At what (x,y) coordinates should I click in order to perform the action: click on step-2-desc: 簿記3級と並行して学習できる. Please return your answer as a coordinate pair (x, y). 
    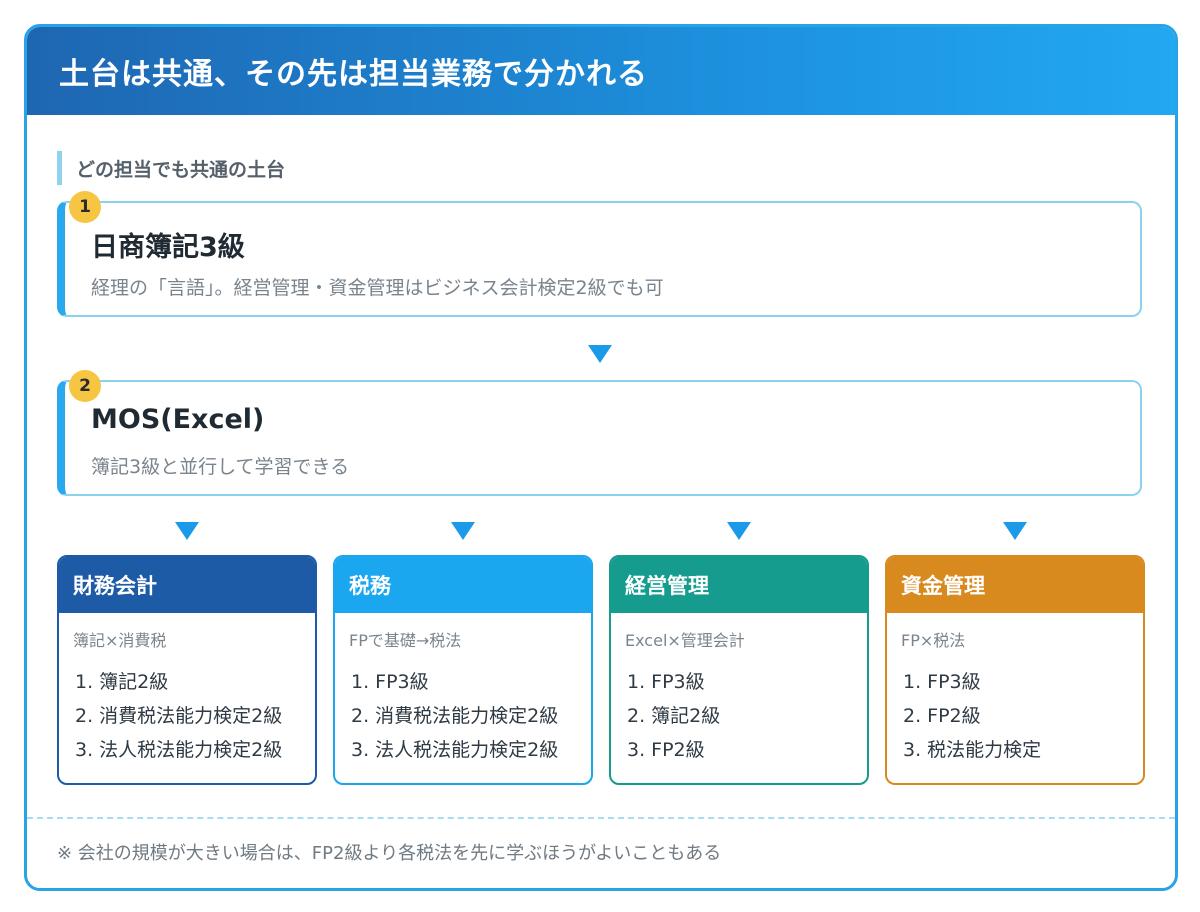
    Looking at the image, I should click on (220, 467).